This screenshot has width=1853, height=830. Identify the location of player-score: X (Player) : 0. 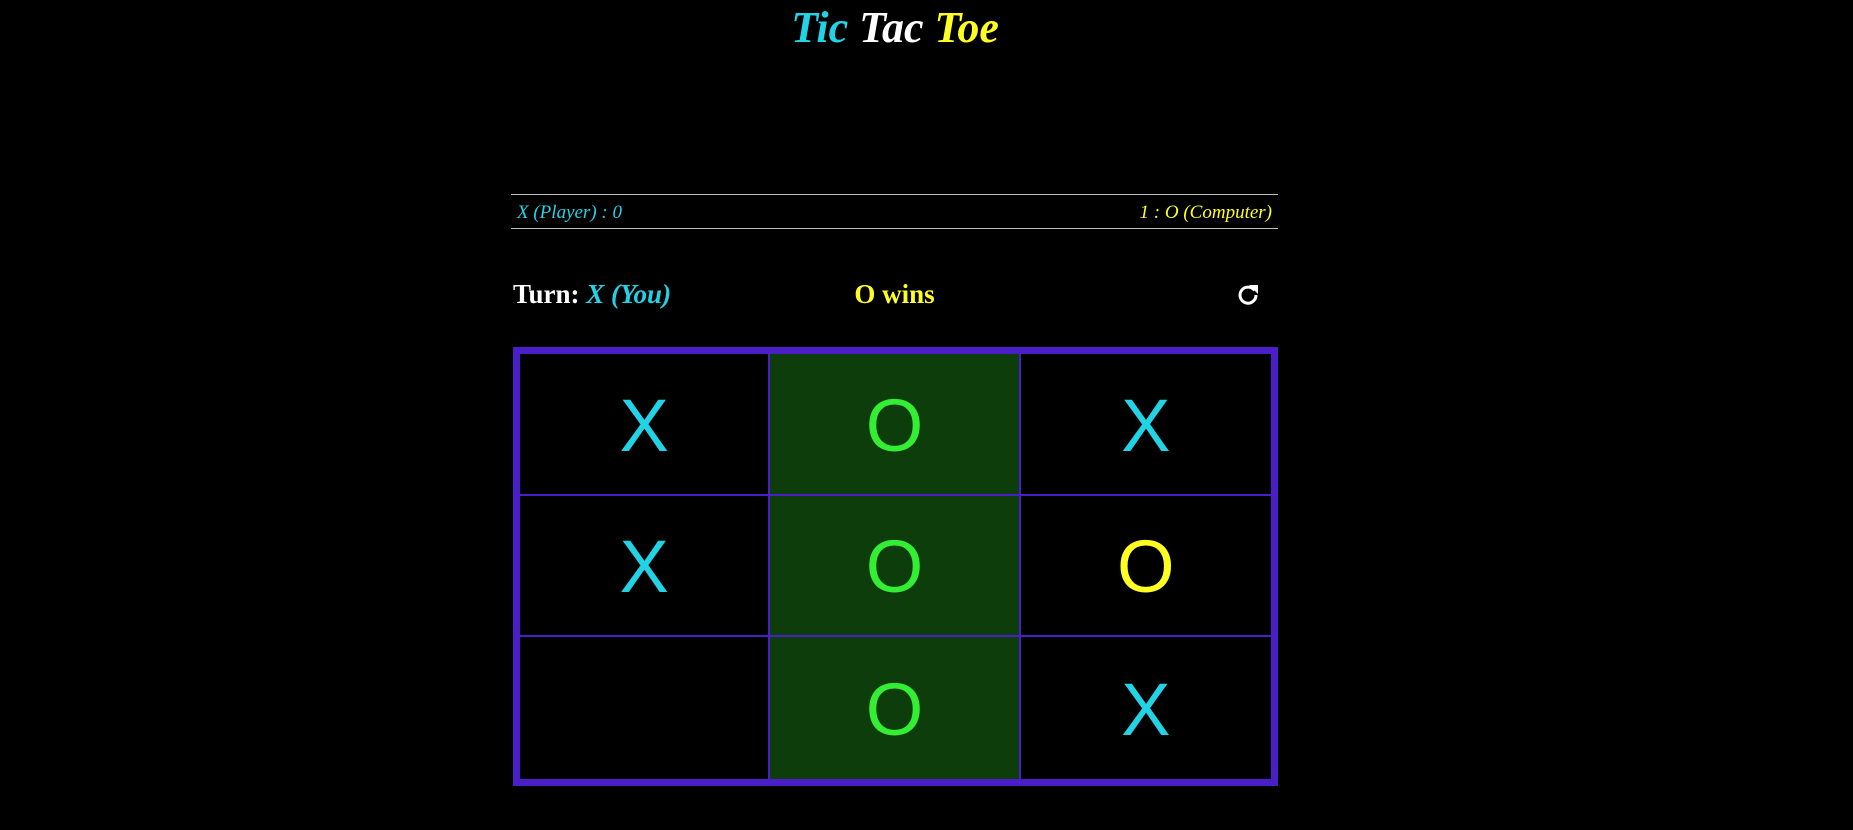
(569, 212).